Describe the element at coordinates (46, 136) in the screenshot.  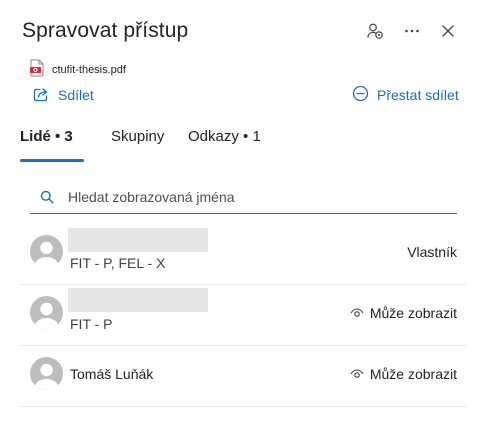
I see `tab-people: Lidé • 3` at that location.